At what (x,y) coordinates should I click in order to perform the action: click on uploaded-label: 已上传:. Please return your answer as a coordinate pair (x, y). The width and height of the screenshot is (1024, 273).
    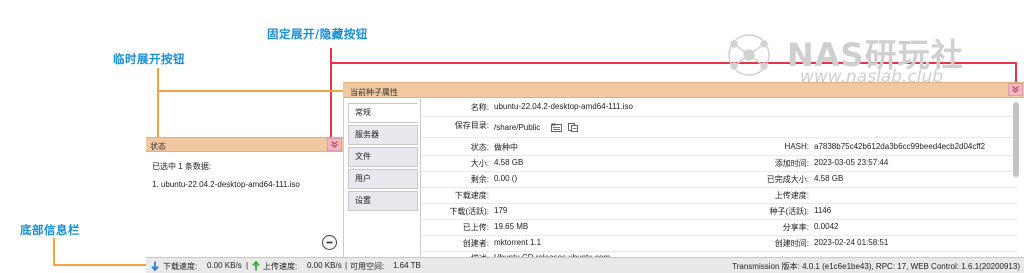
    Looking at the image, I should click on (475, 227).